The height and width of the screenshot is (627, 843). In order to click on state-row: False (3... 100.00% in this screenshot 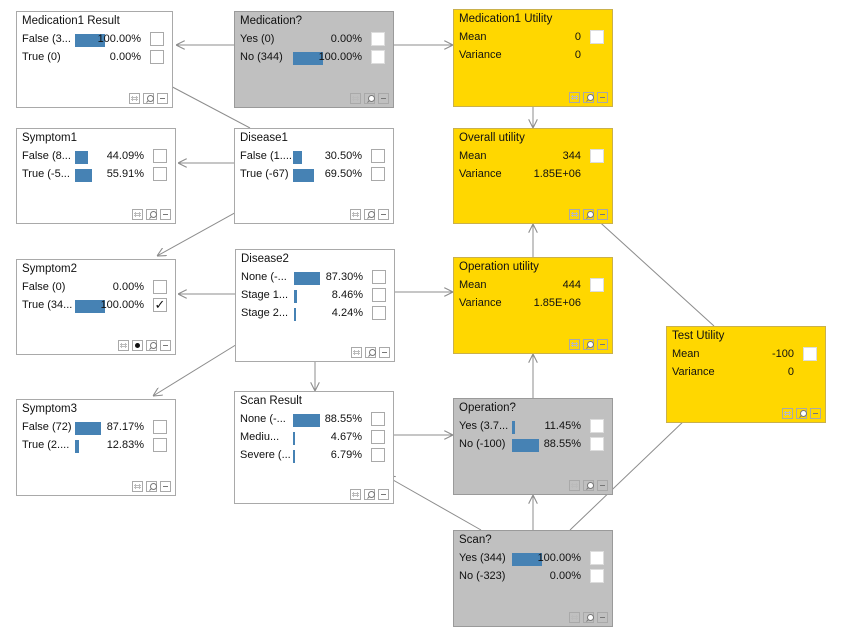, I will do `click(94, 40)`.